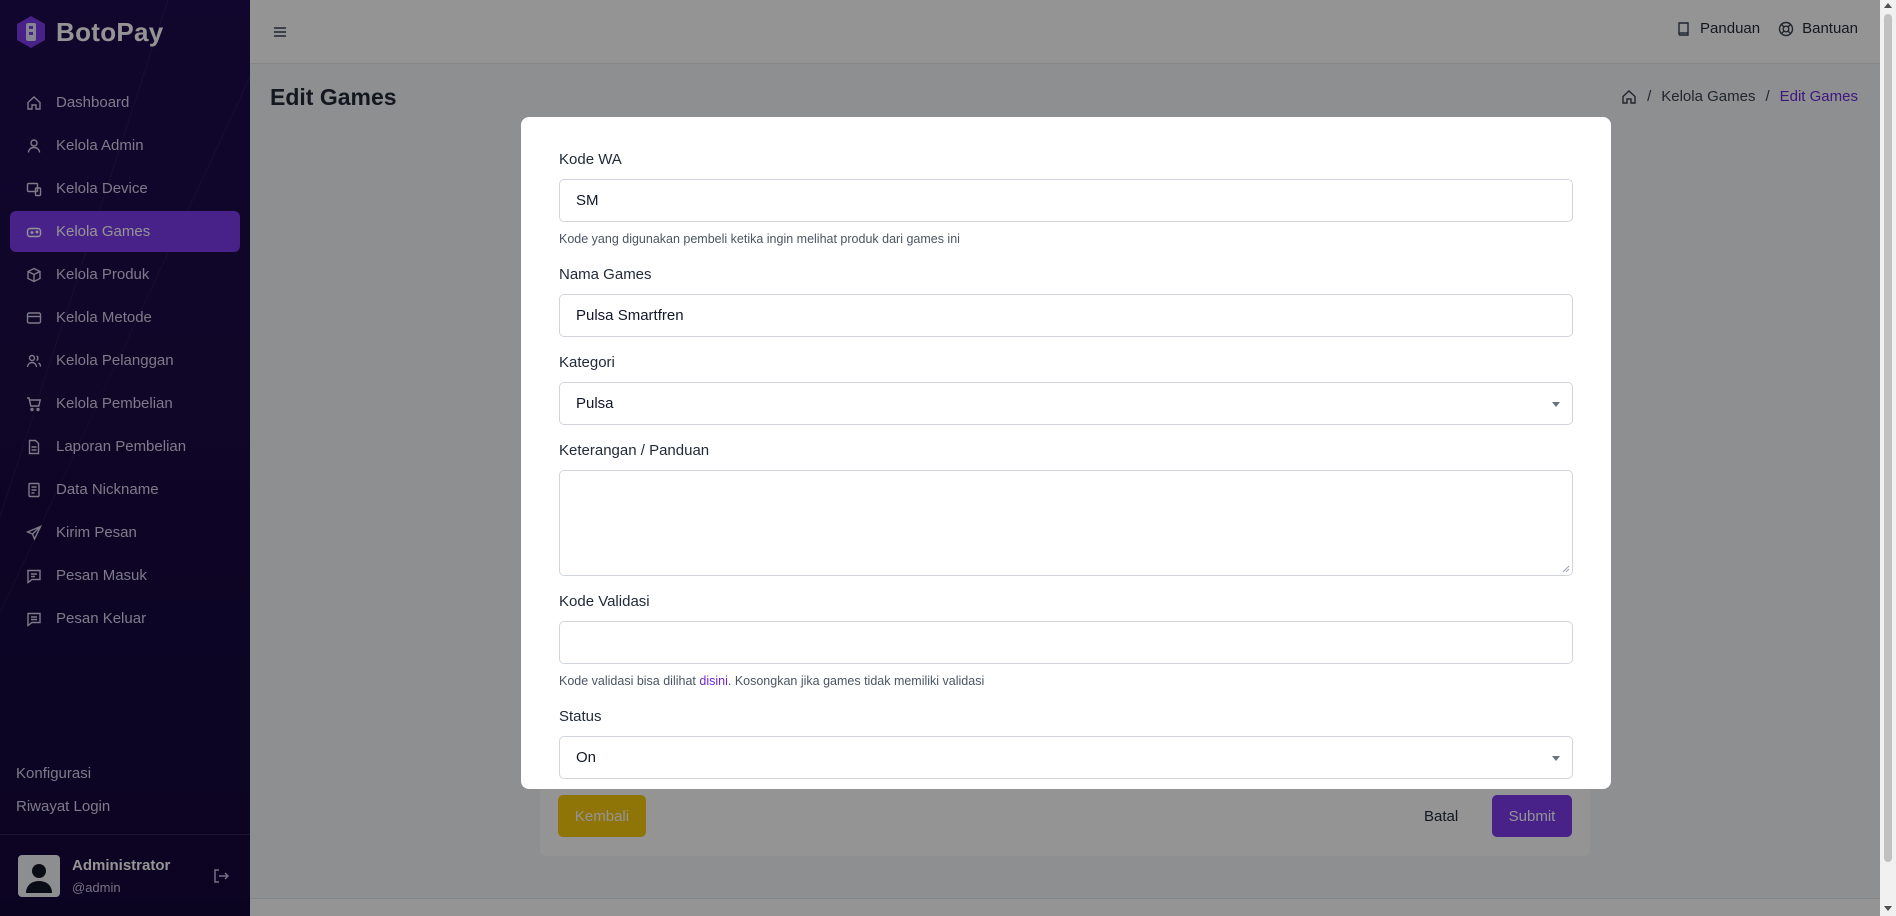 Image resolution: width=1896 pixels, height=916 pixels. Describe the element at coordinates (1566, 569) in the screenshot. I see `resize-handle-icon` at that location.